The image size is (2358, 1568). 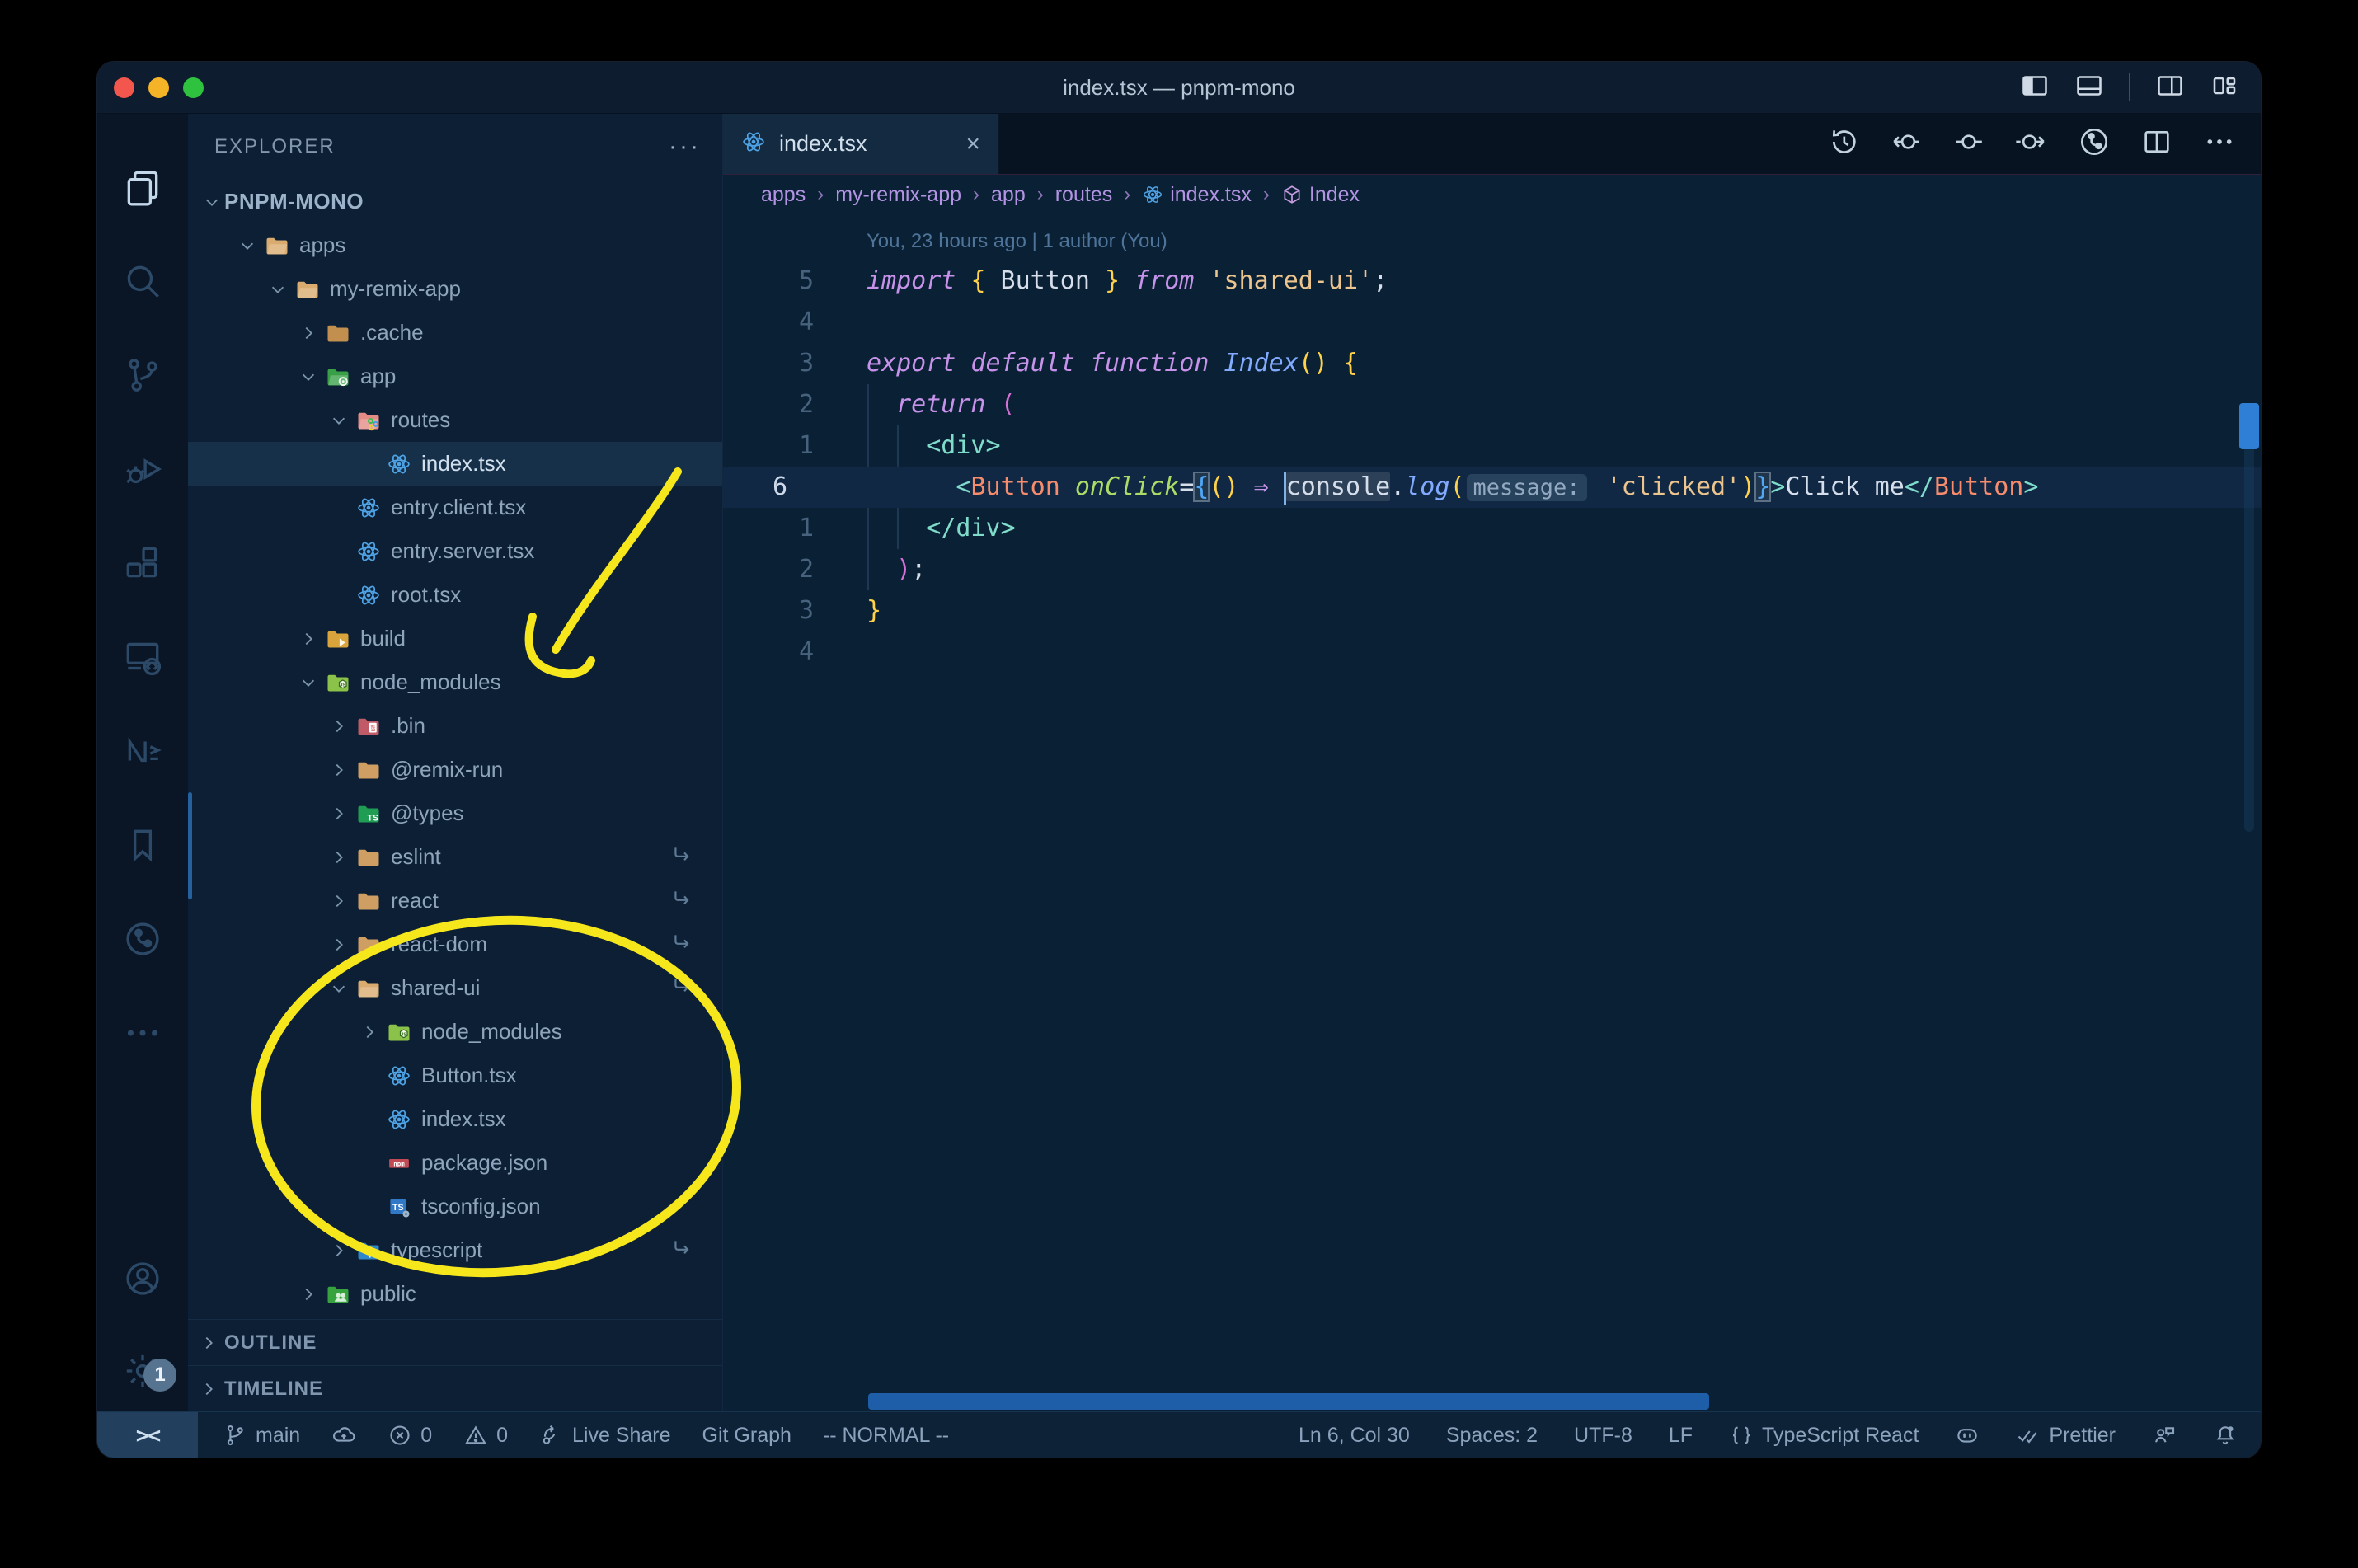 I want to click on activity-source-control-icon, so click(x=142, y=375).